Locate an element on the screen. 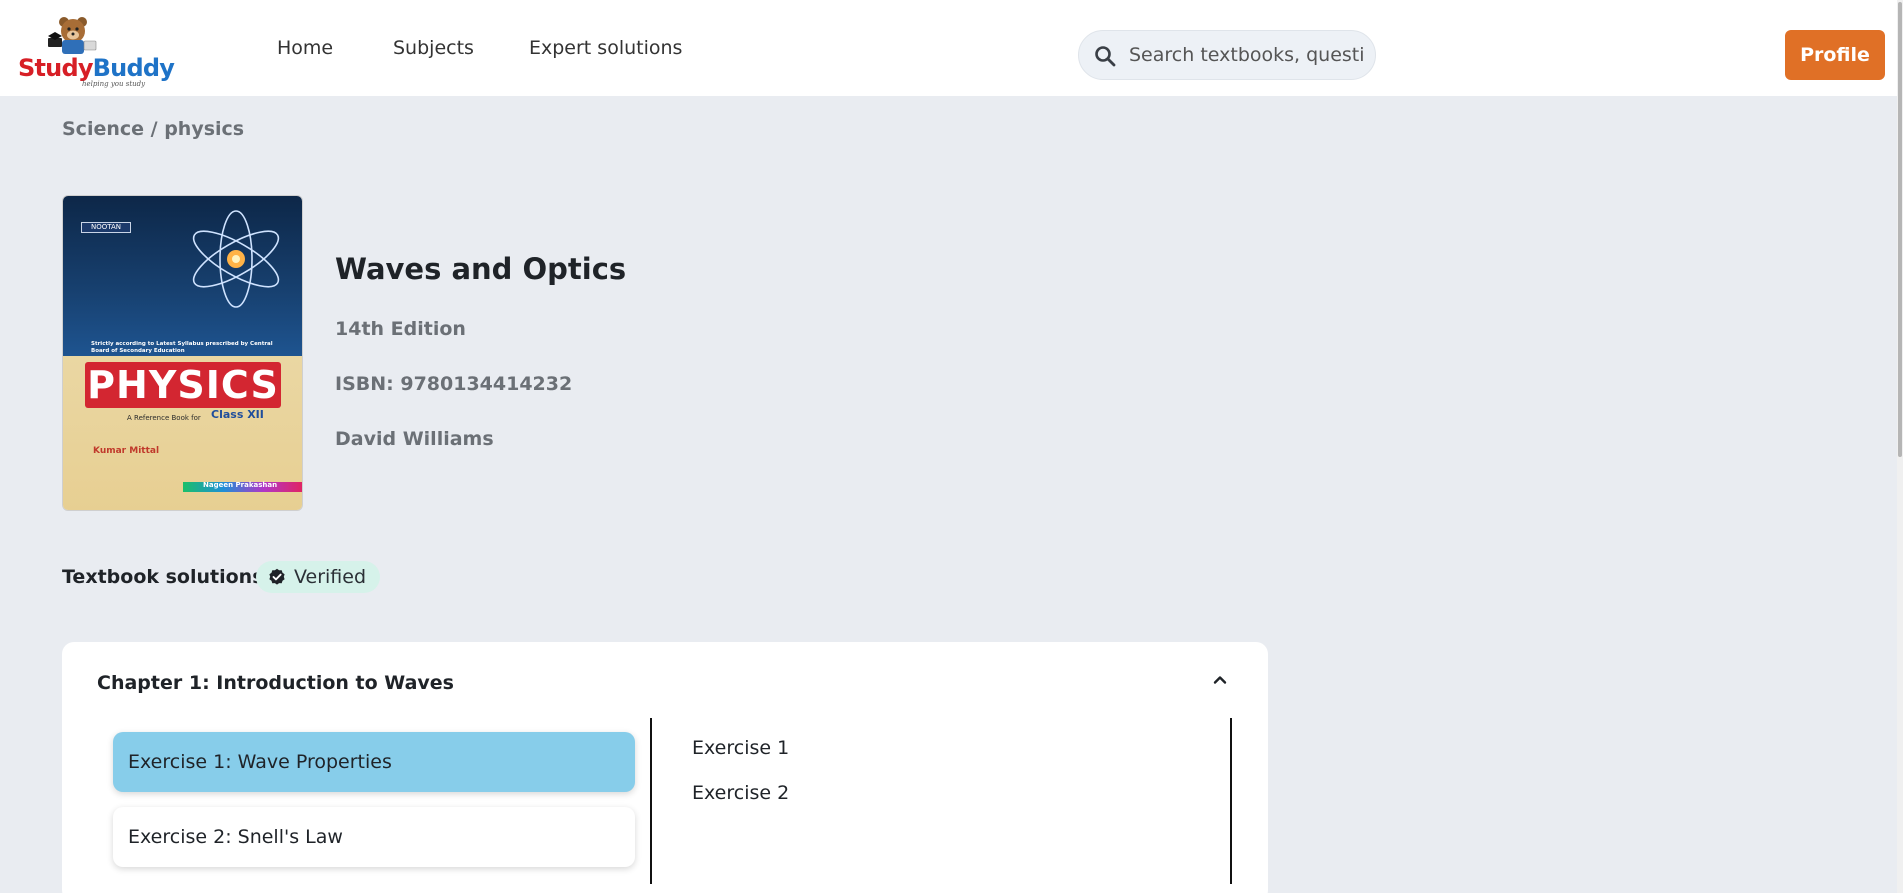 This screenshot has width=1903, height=893. nav-subjects: Subjects is located at coordinates (433, 48).